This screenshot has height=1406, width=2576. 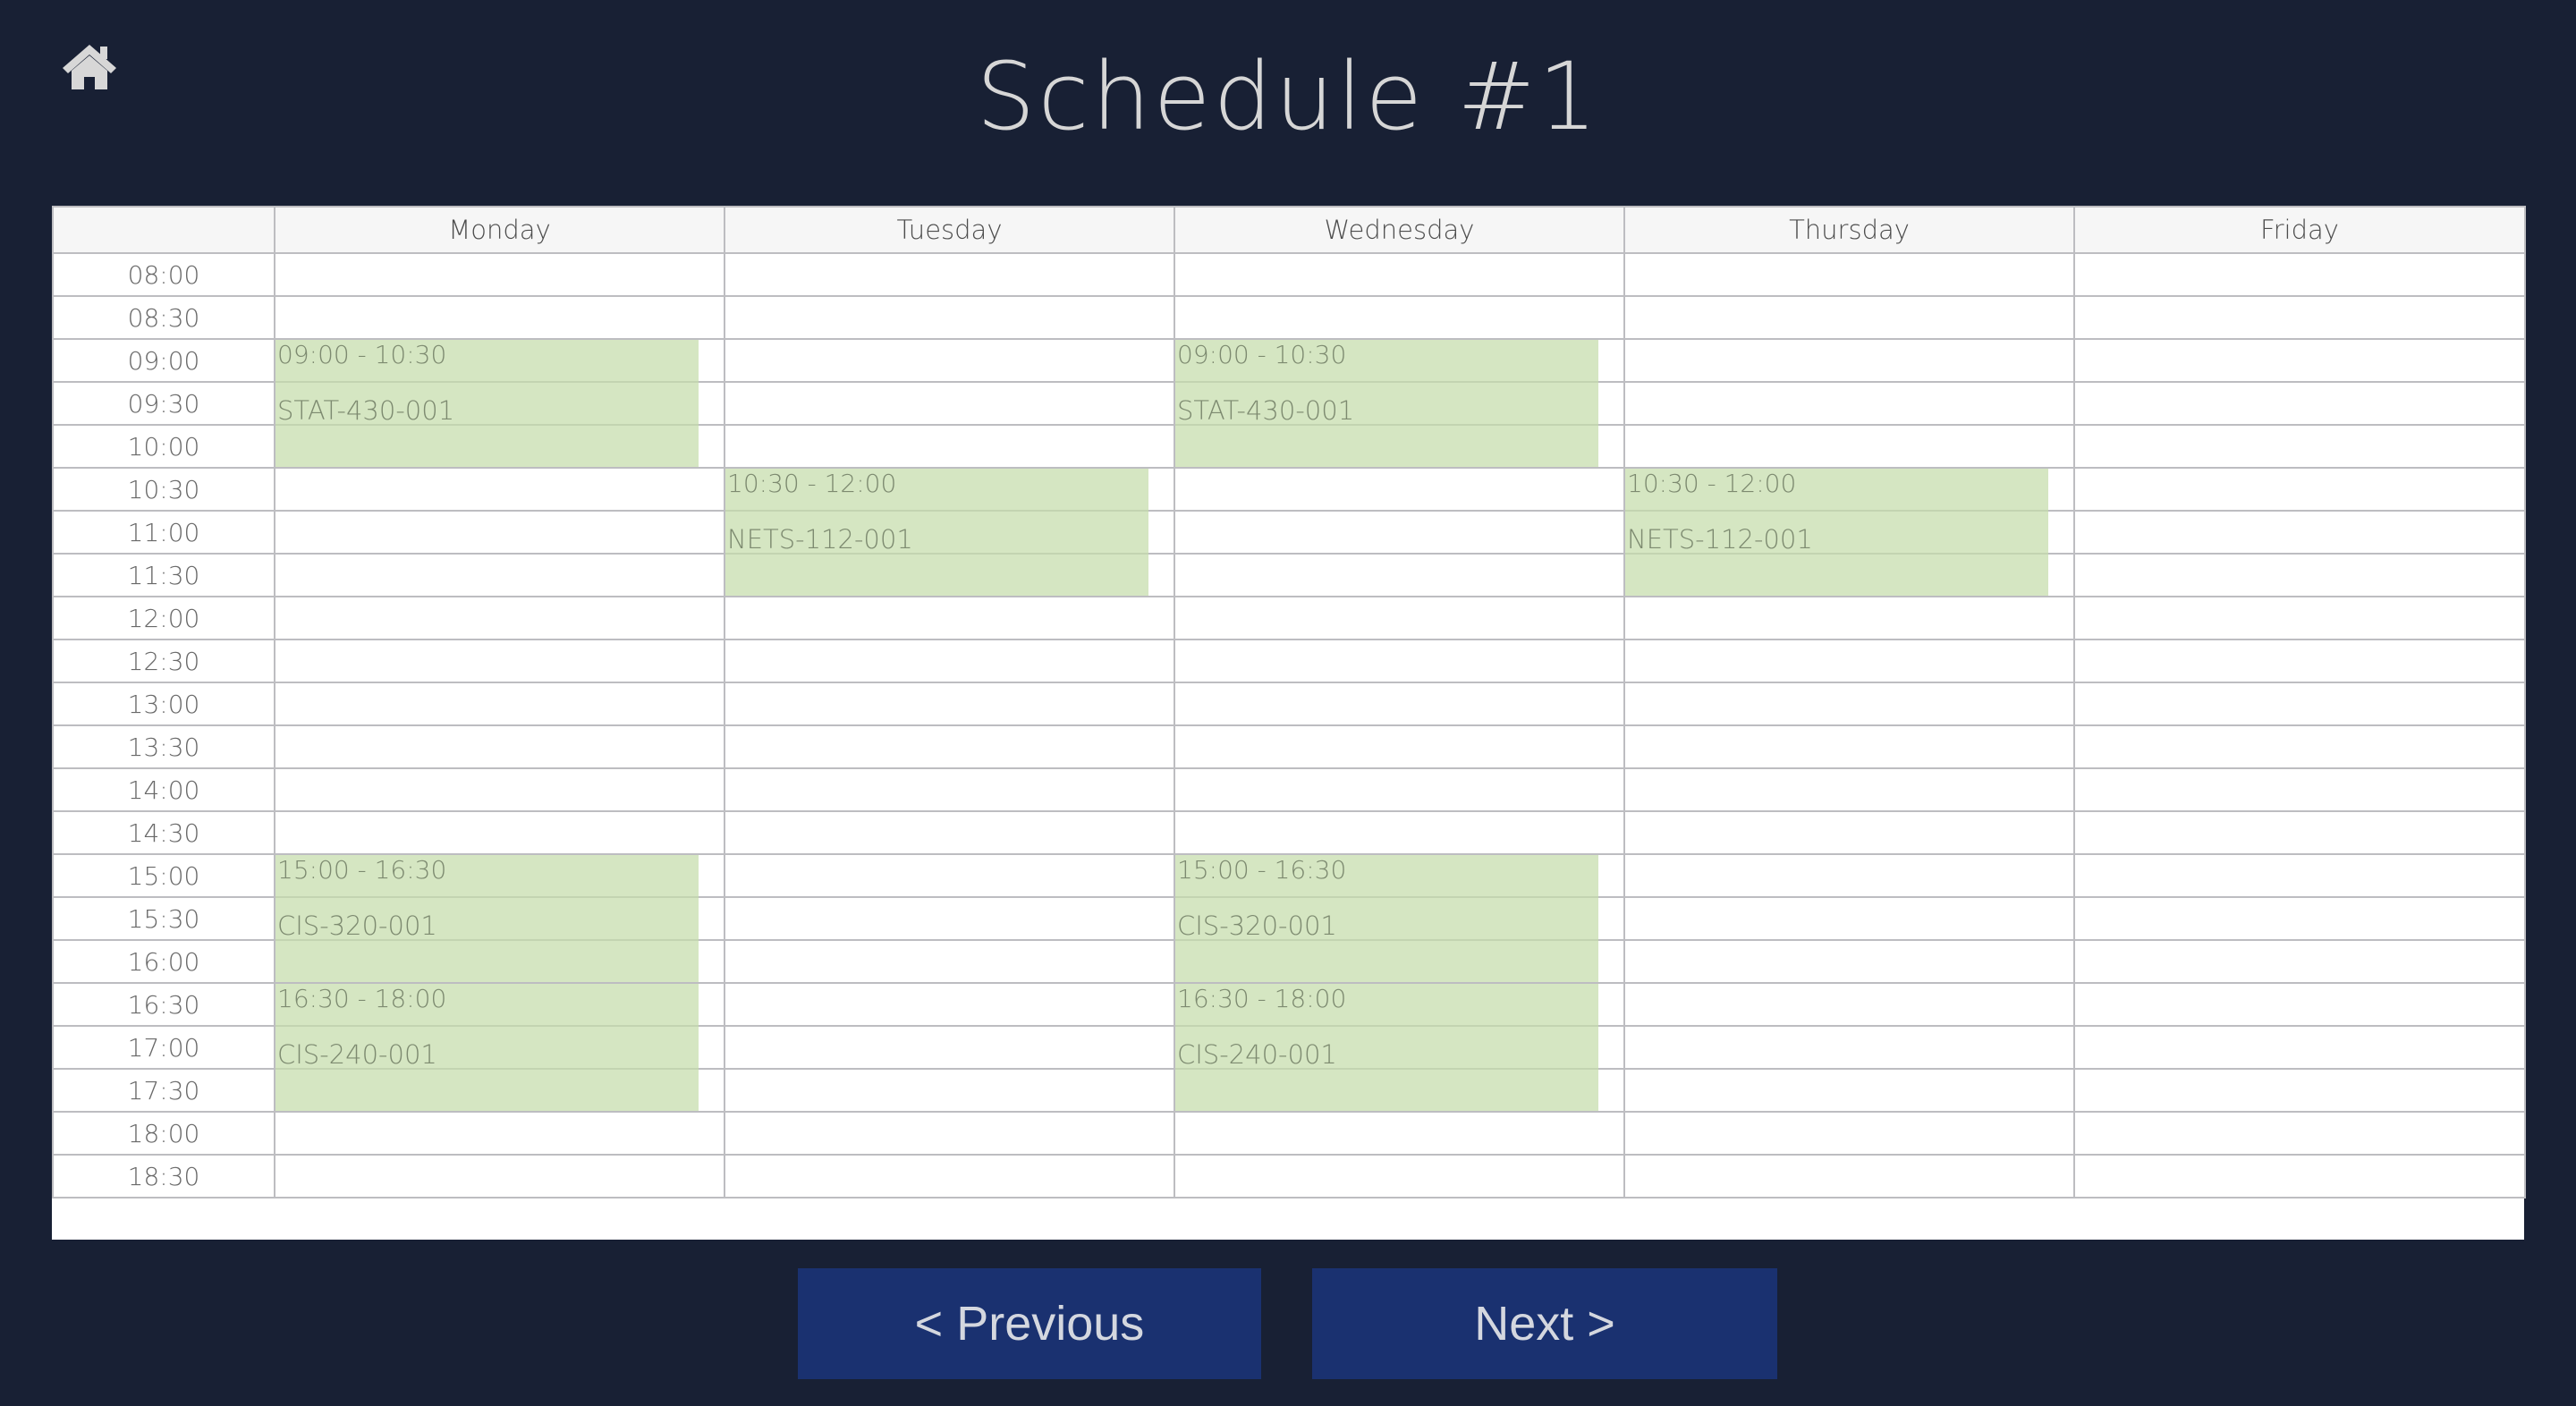 What do you see at coordinates (163, 1133) in the screenshot?
I see `time-label: 18:00` at bounding box center [163, 1133].